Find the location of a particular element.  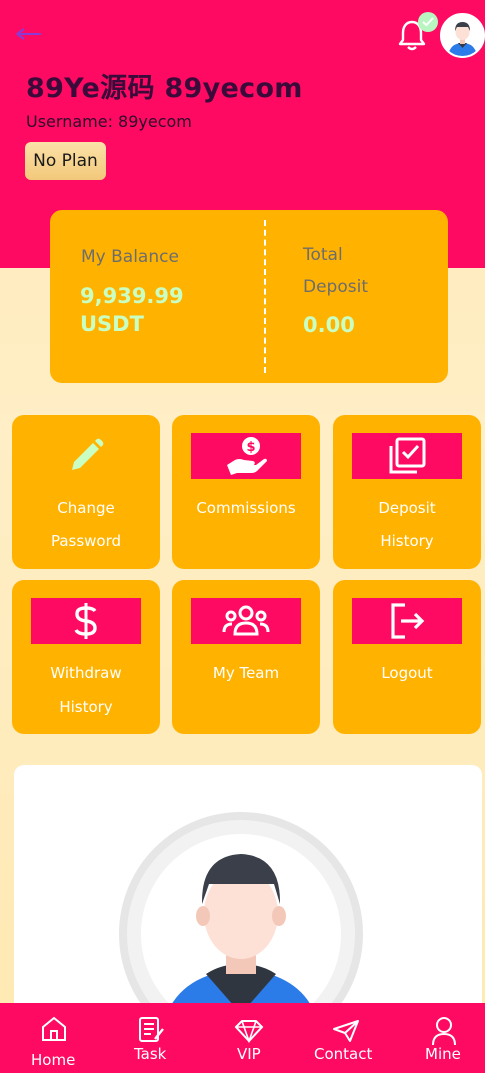

deposit-history-label-line1: Deposit is located at coordinates (407, 508).